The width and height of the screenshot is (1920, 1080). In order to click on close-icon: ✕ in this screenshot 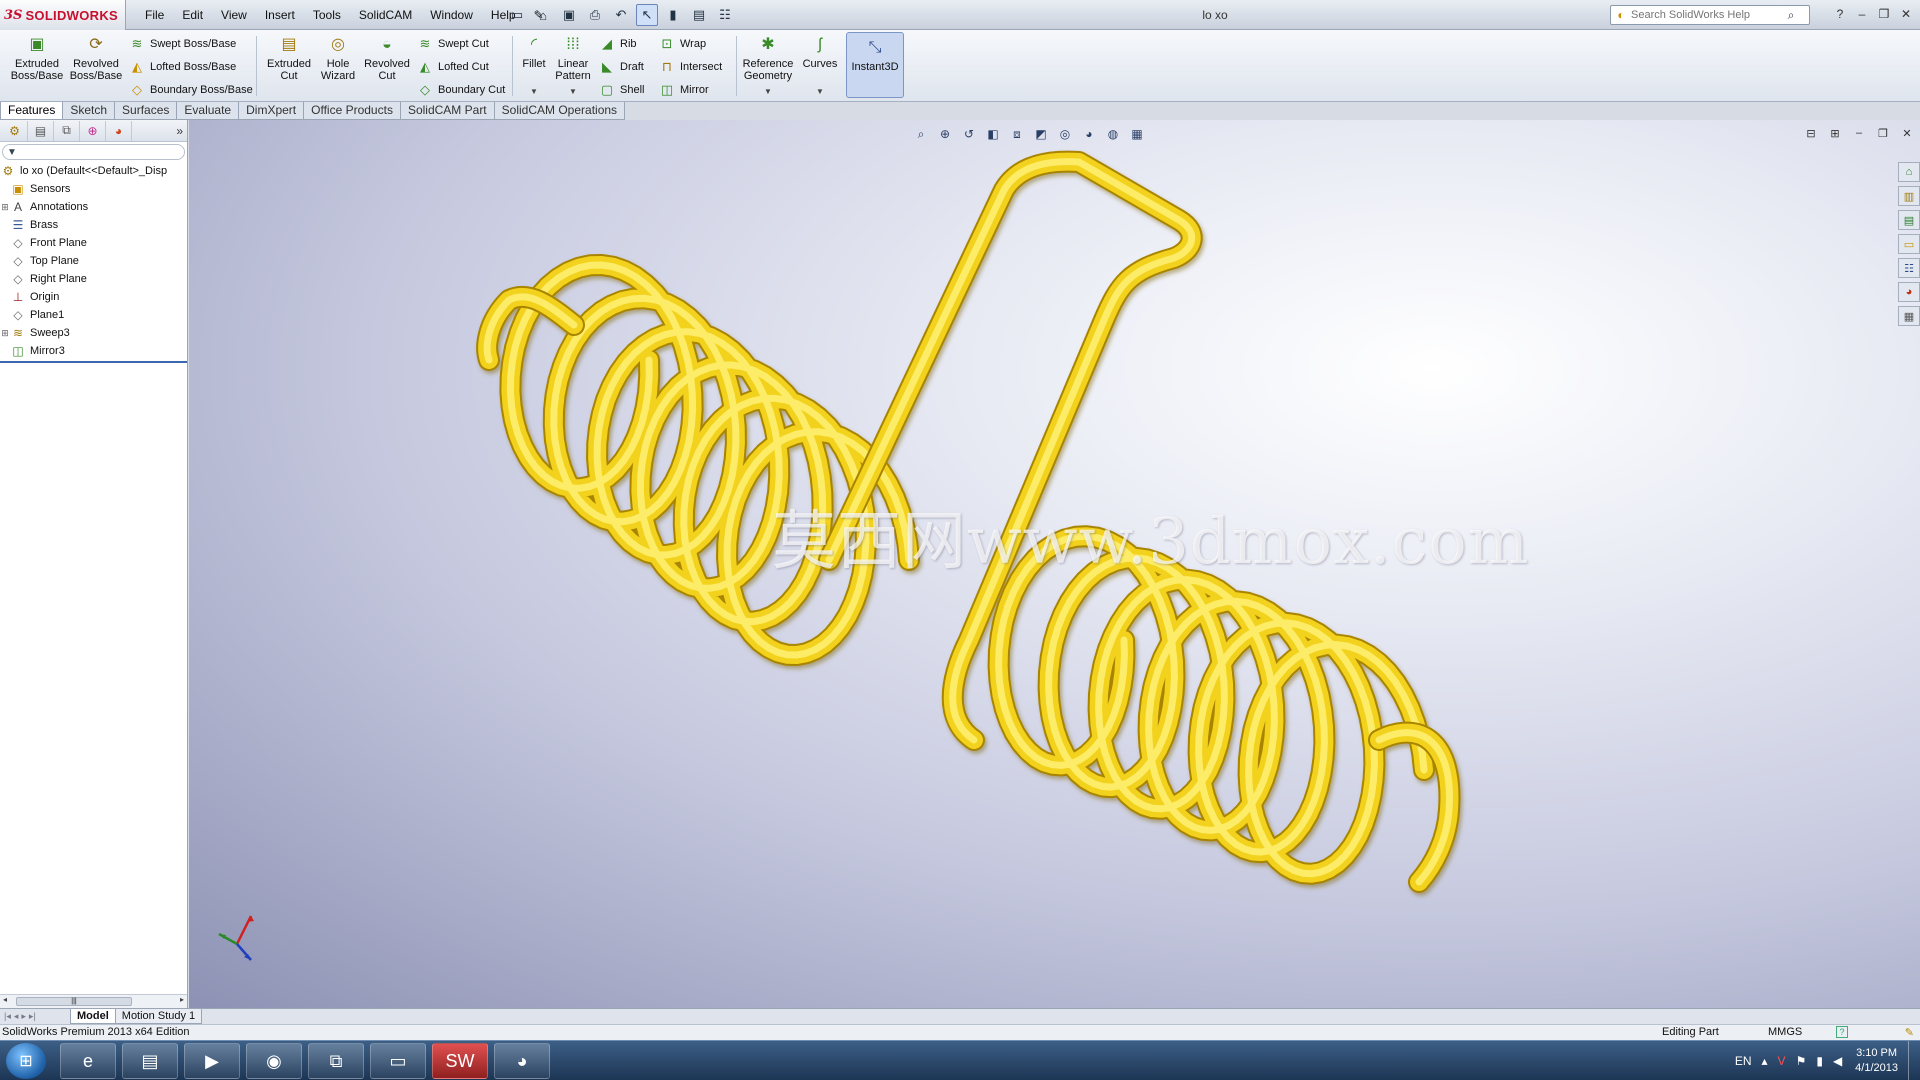, I will do `click(1906, 14)`.